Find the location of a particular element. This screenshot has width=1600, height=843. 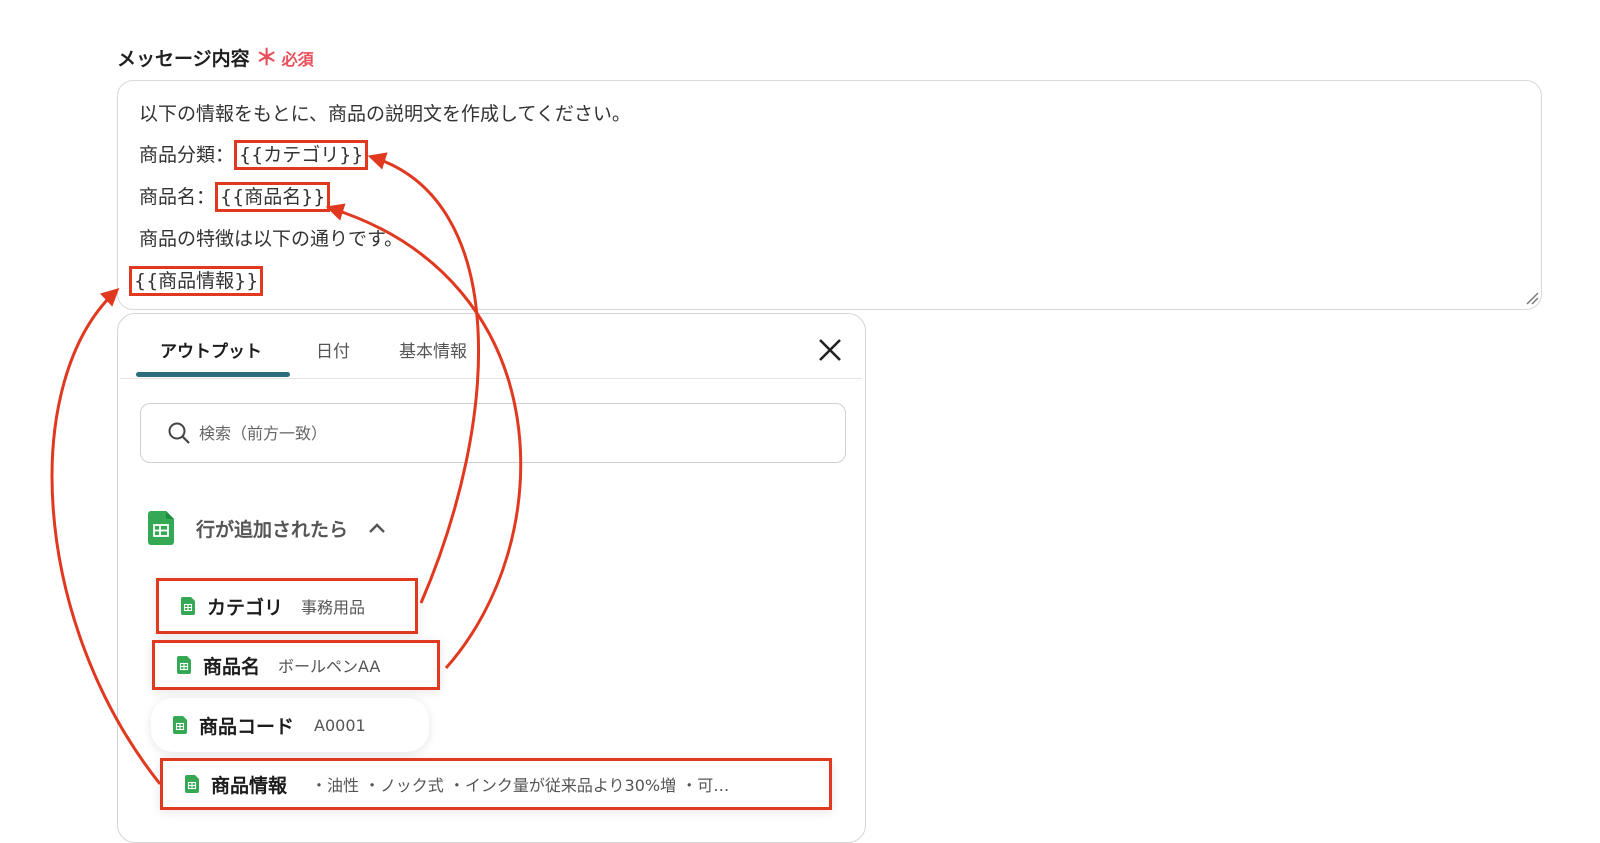

group-header: 行が追加されたら is located at coordinates (267, 528).